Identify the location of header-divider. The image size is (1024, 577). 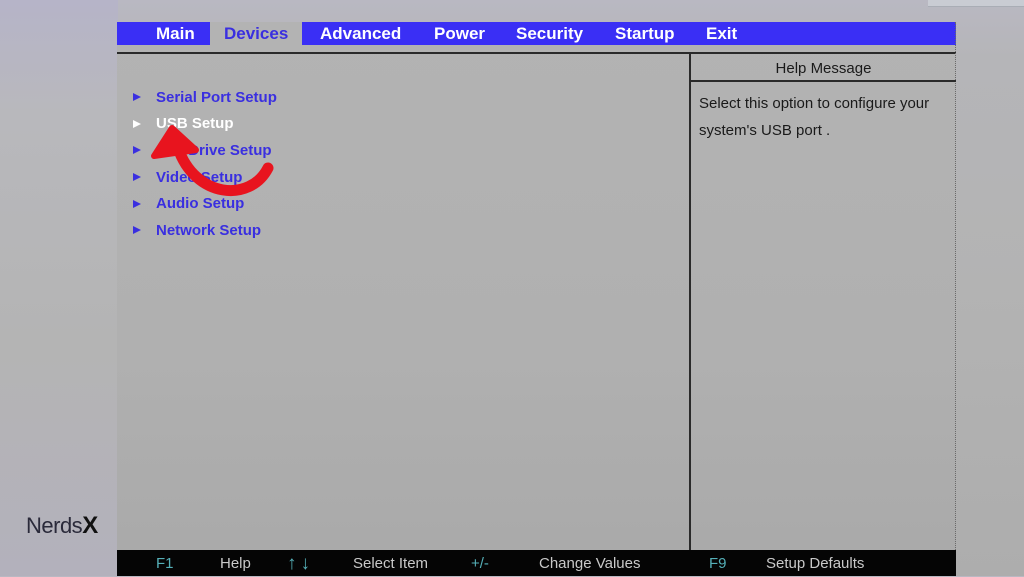
(536, 53).